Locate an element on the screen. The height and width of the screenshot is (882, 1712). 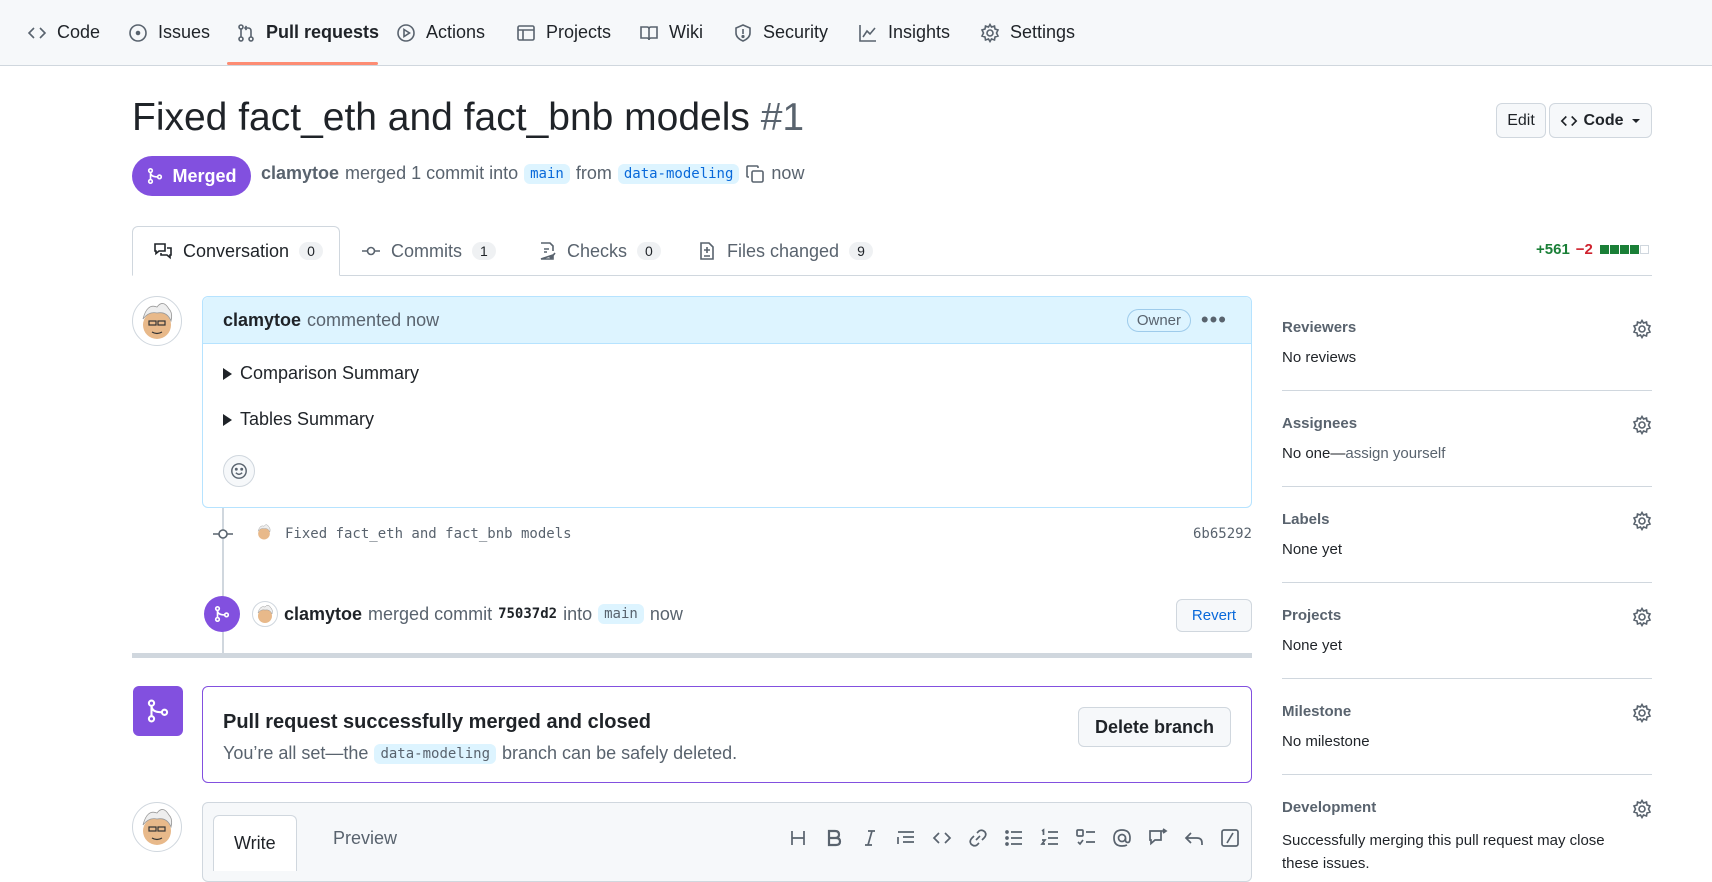
write-tab: Write is located at coordinates (255, 843).